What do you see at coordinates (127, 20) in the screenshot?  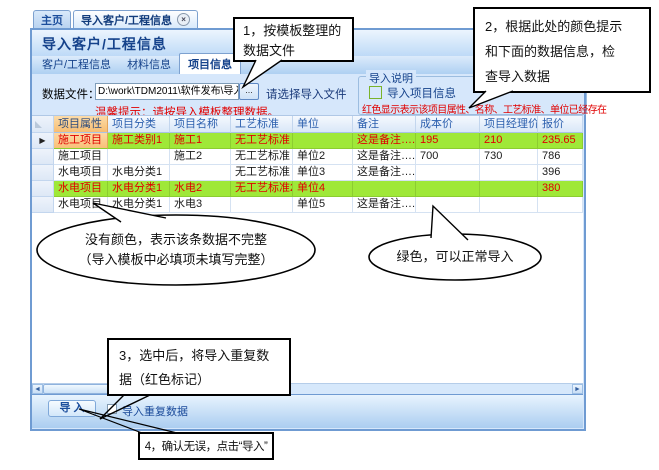 I see `tab-import-label: 导入客户/工程信息` at bounding box center [127, 20].